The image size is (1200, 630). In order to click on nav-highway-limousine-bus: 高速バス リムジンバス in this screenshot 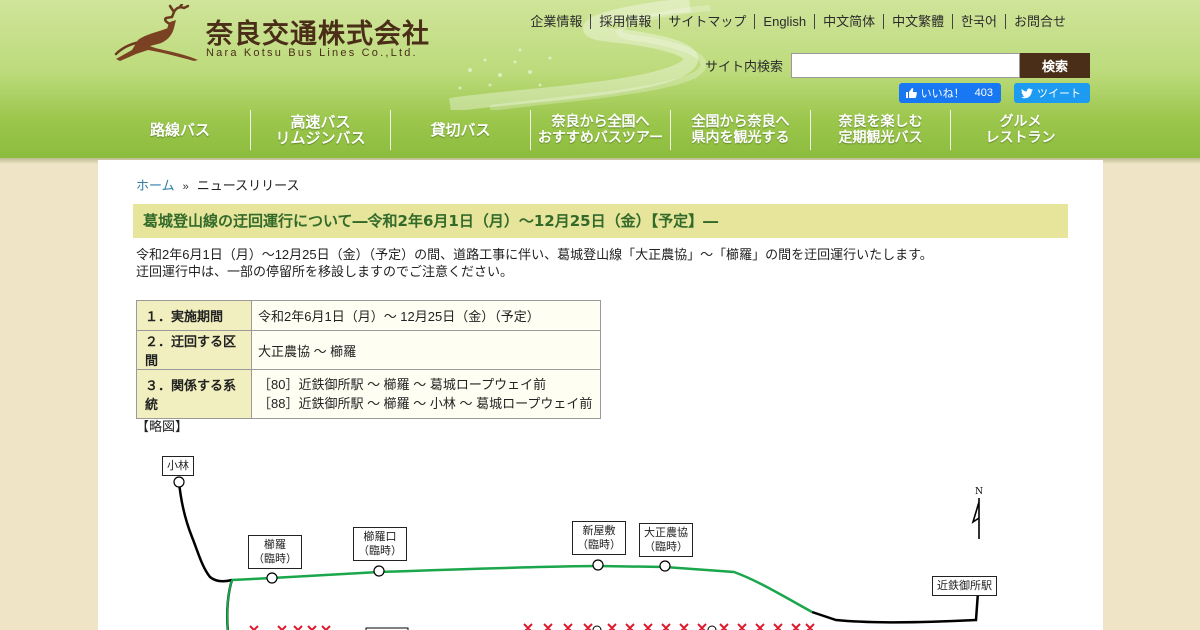, I will do `click(320, 130)`.